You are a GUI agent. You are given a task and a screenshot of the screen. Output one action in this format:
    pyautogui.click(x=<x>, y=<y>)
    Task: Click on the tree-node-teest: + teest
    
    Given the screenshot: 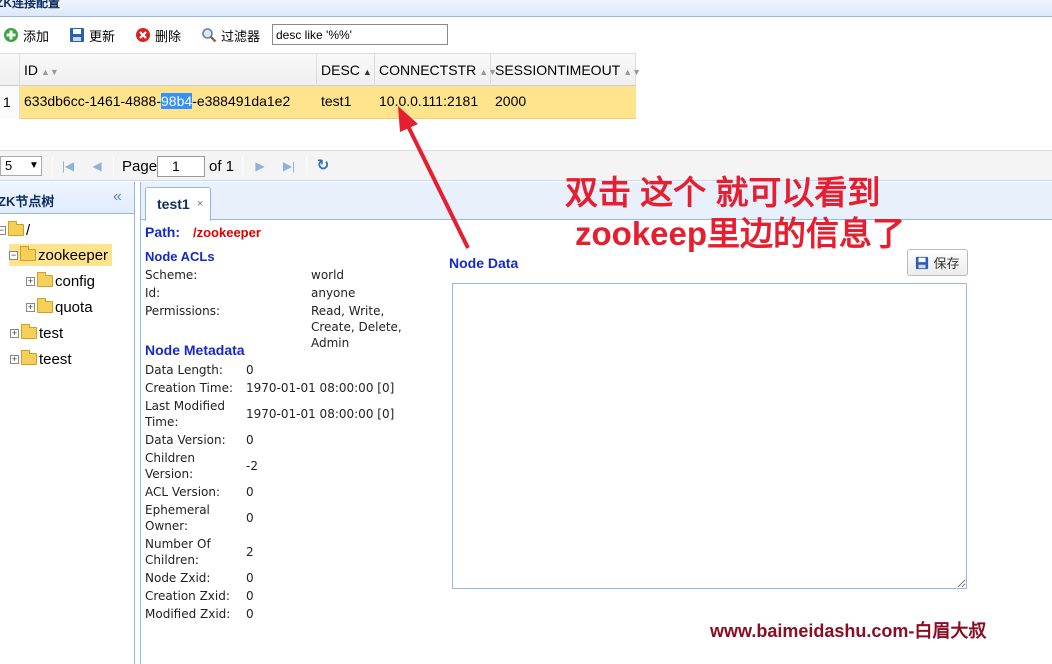 What is the action you would take?
    pyautogui.click(x=41, y=359)
    